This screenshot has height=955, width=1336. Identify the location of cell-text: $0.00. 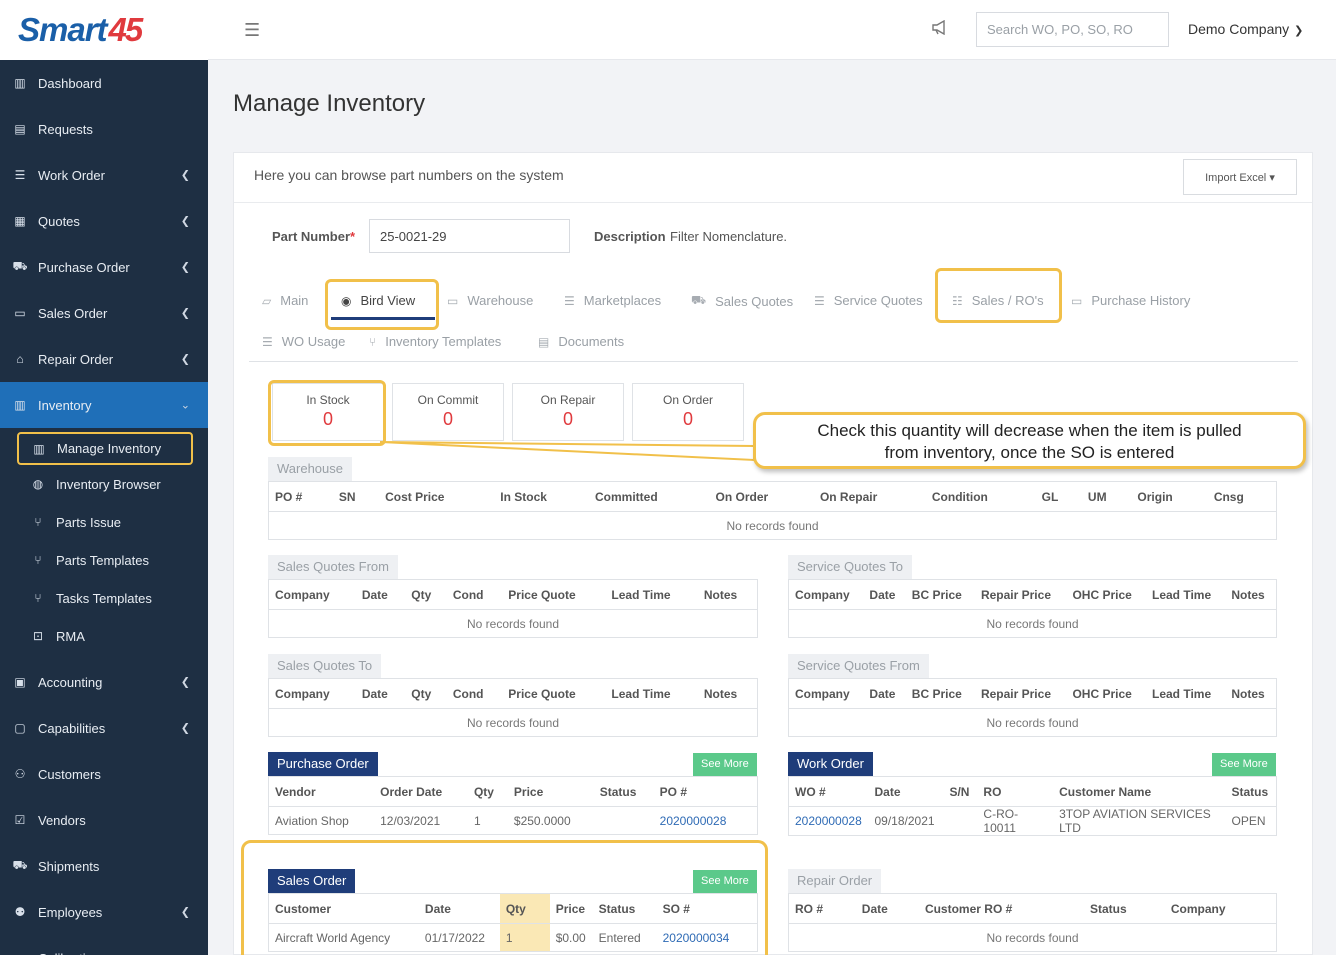
(570, 937).